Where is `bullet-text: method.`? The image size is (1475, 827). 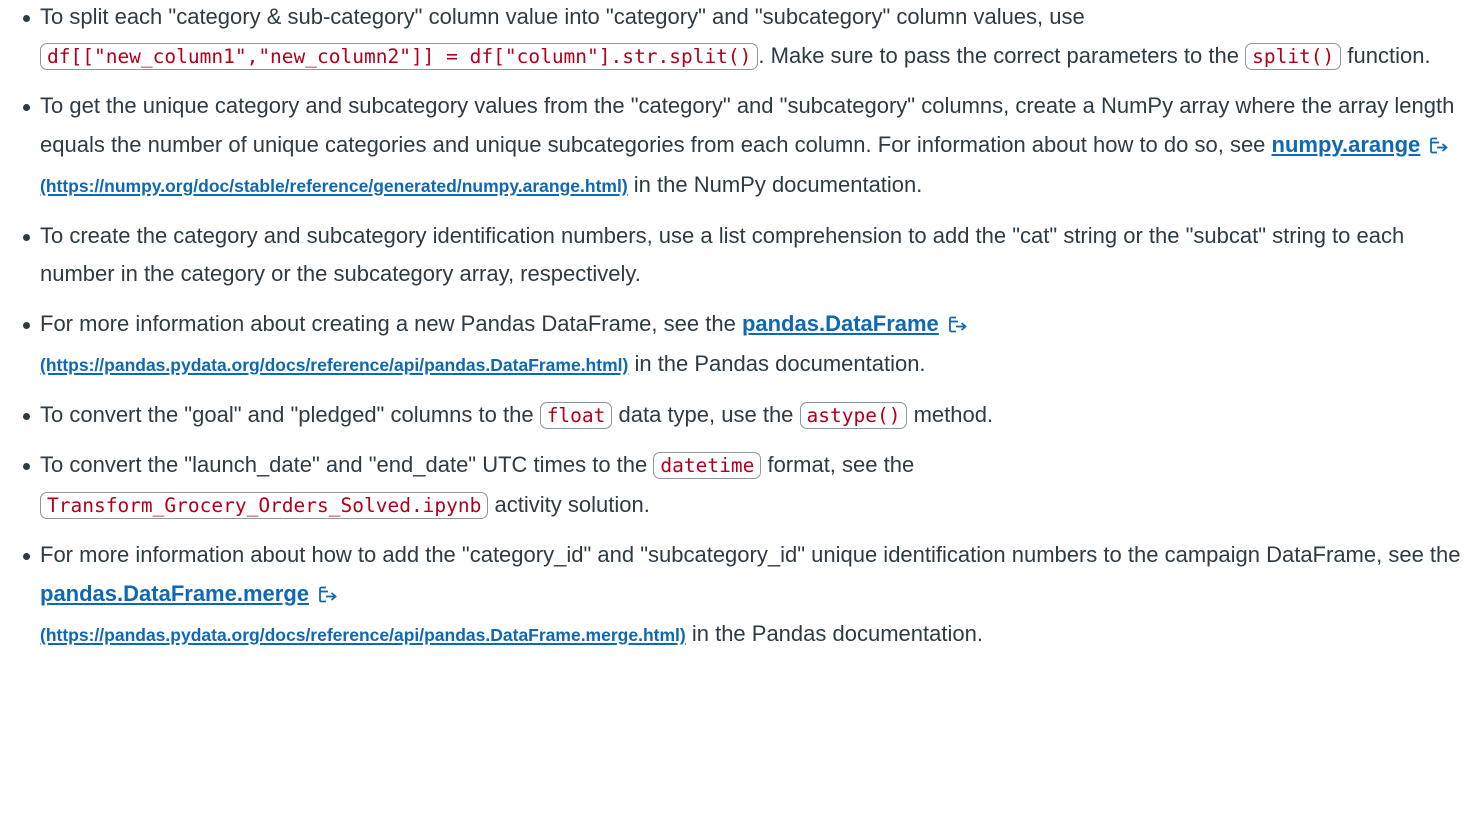 bullet-text: method. is located at coordinates (953, 414).